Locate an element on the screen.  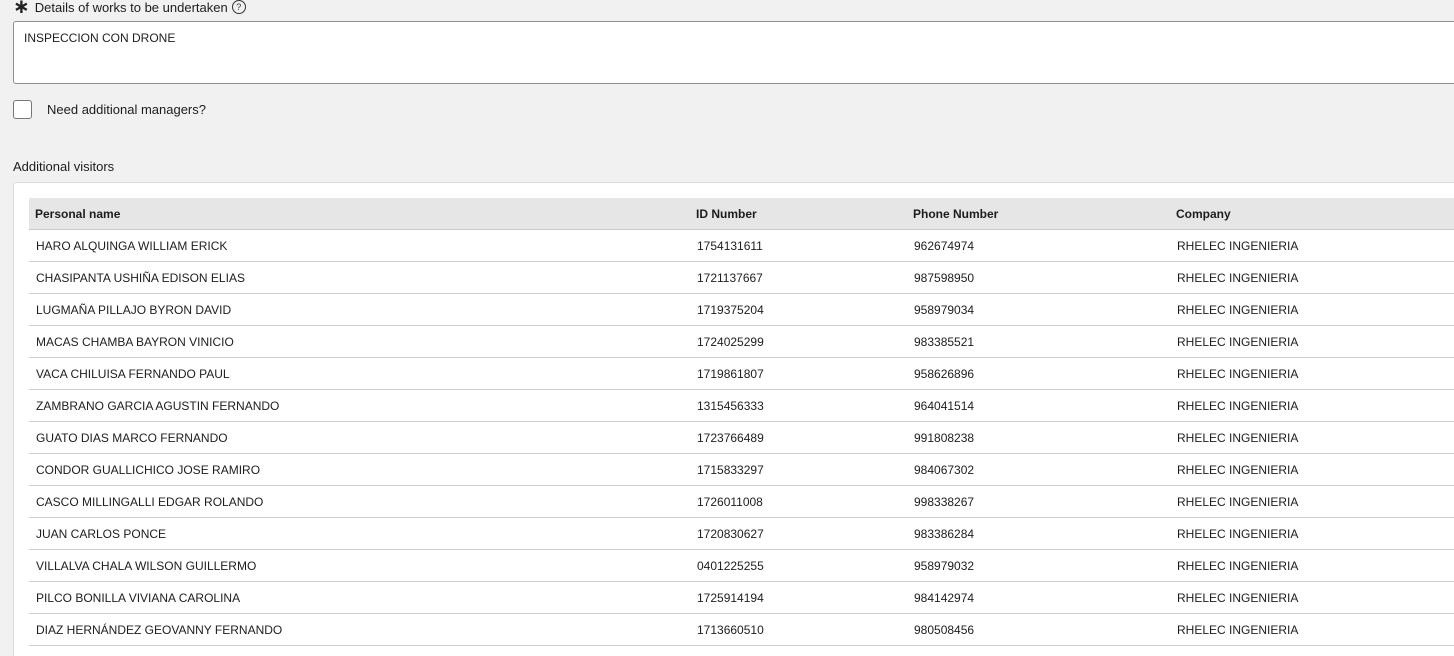
details-label-text: Details of works to be undertaken is located at coordinates (131, 7).